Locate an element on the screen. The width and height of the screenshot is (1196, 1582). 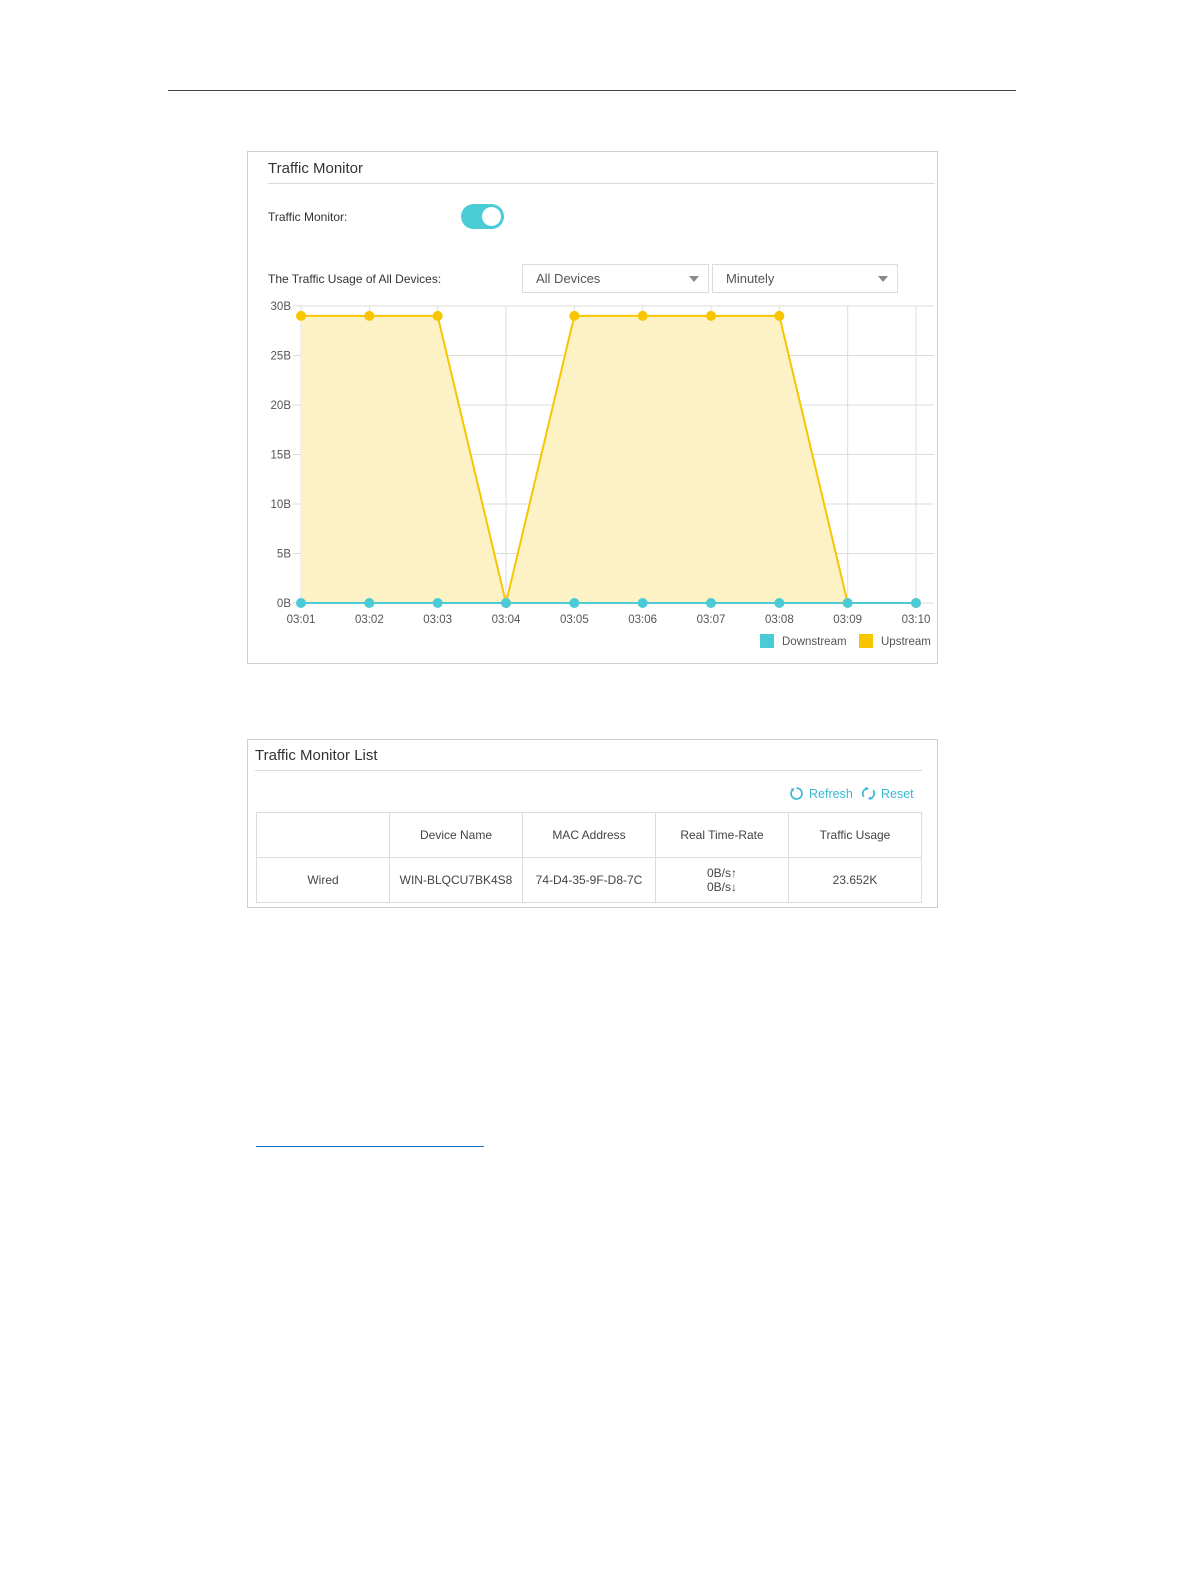
legend-swatch-upstream is located at coordinates (866, 641).